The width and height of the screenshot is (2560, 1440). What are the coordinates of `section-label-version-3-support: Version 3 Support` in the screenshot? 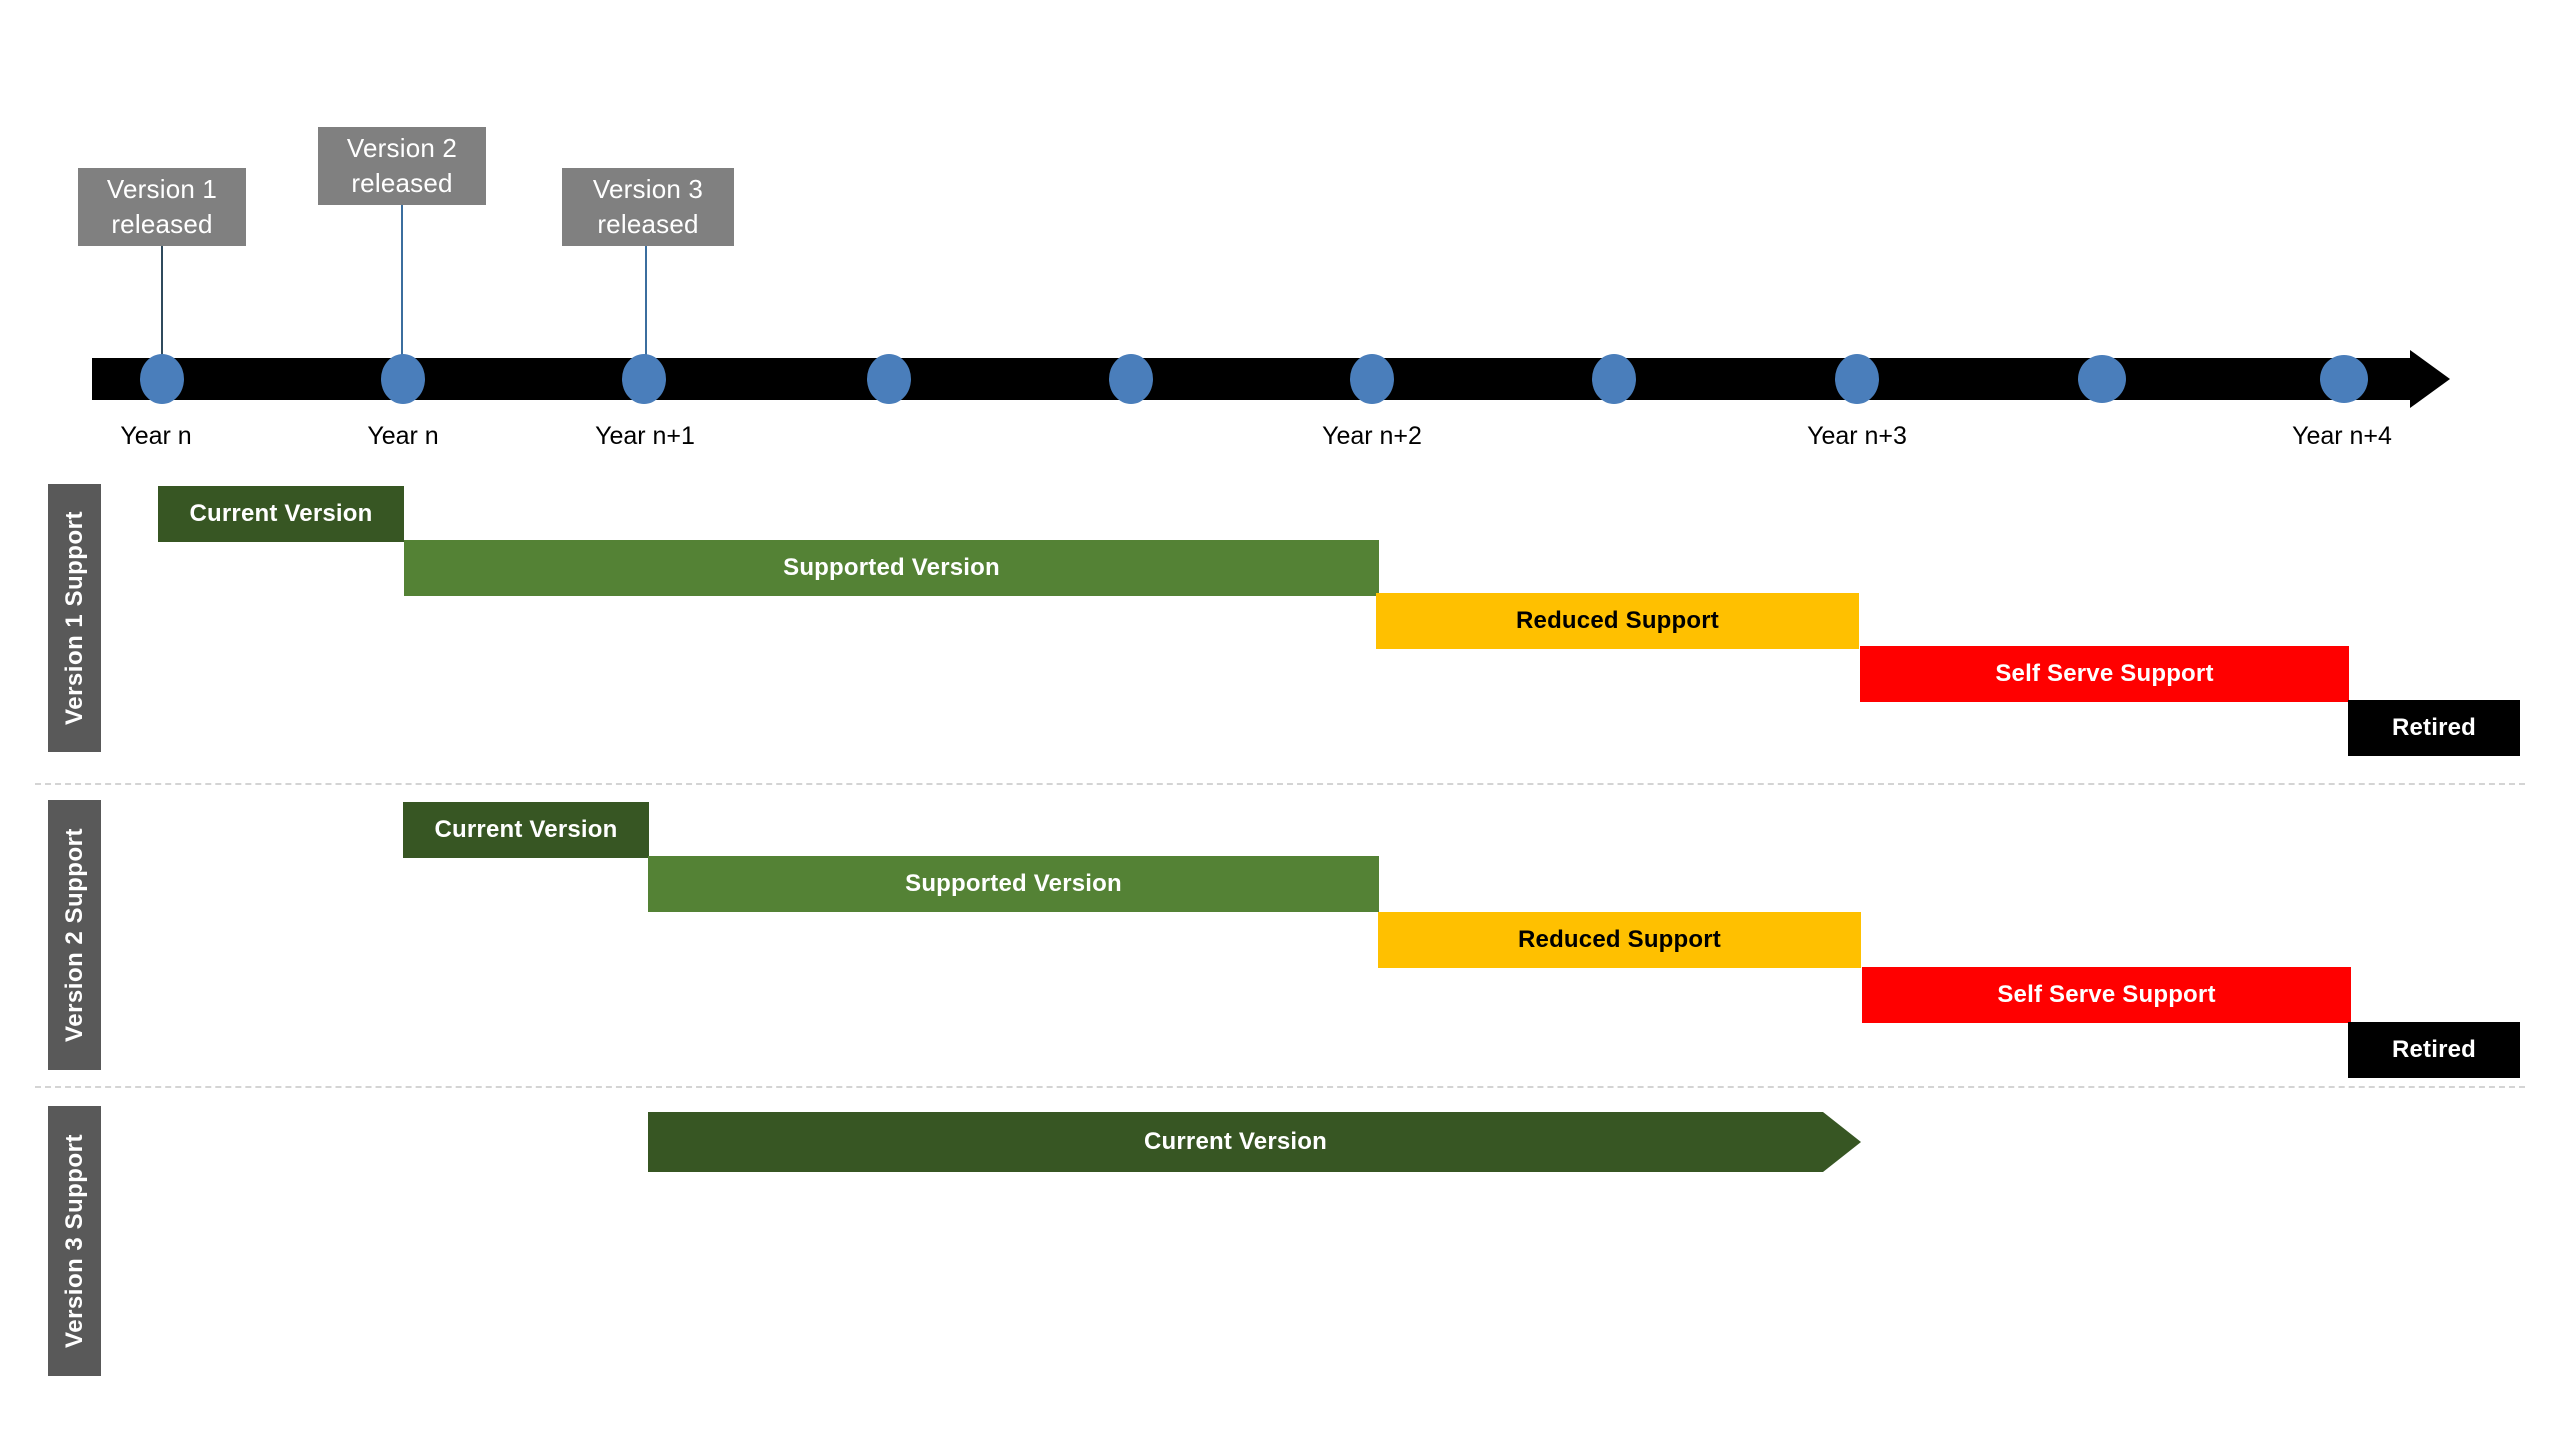 It's located at (74, 1241).